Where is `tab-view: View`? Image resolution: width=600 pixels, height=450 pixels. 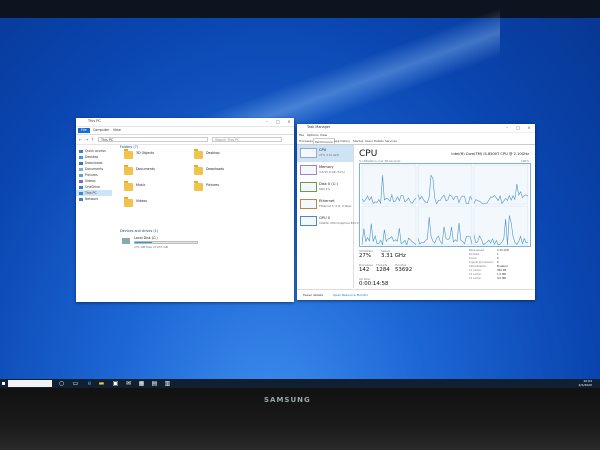 tab-view: View is located at coordinates (117, 130).